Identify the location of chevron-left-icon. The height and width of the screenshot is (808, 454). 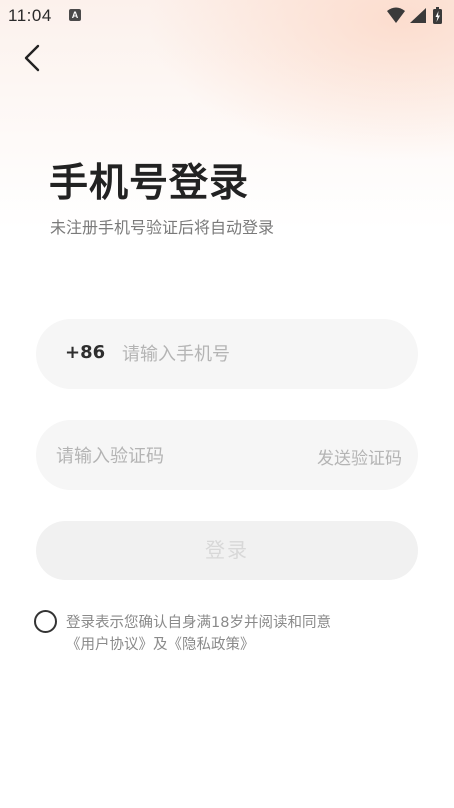
(32, 58).